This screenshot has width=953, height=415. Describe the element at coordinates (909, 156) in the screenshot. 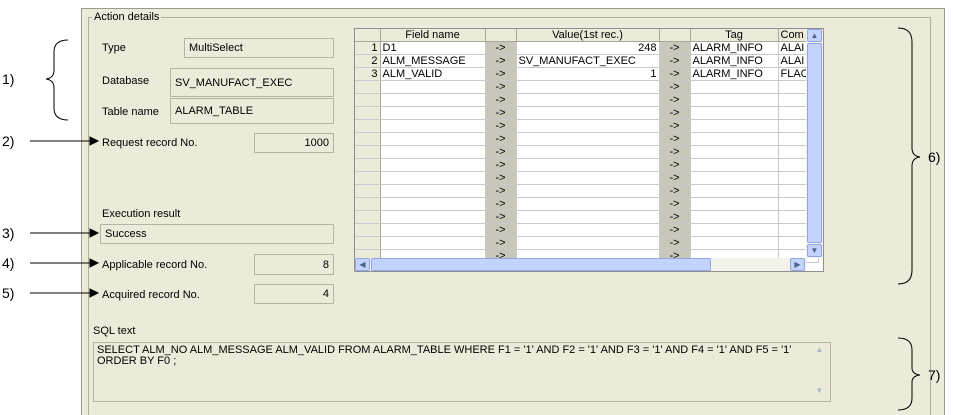

I see `callout-6-brace` at that location.